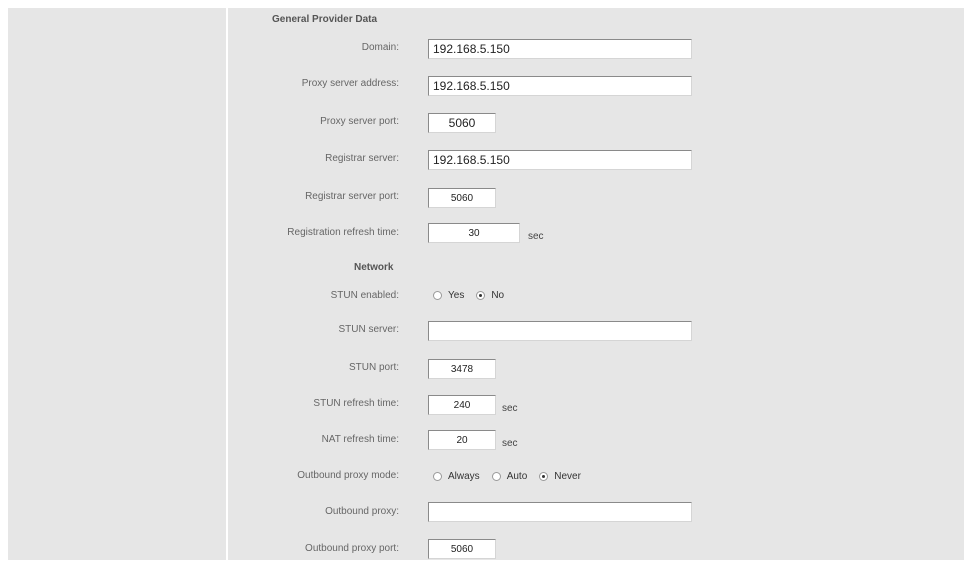  Describe the element at coordinates (437, 476) in the screenshot. I see `outbound-mode-always-radio` at that location.